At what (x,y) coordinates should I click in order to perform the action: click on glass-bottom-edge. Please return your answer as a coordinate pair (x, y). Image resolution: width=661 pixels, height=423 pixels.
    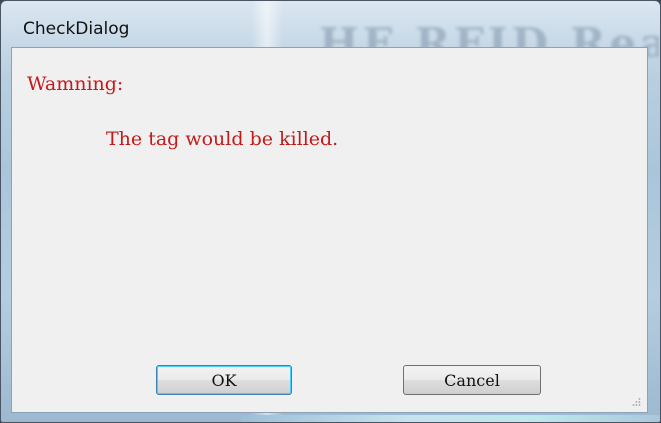
    Looking at the image, I should click on (450, 418).